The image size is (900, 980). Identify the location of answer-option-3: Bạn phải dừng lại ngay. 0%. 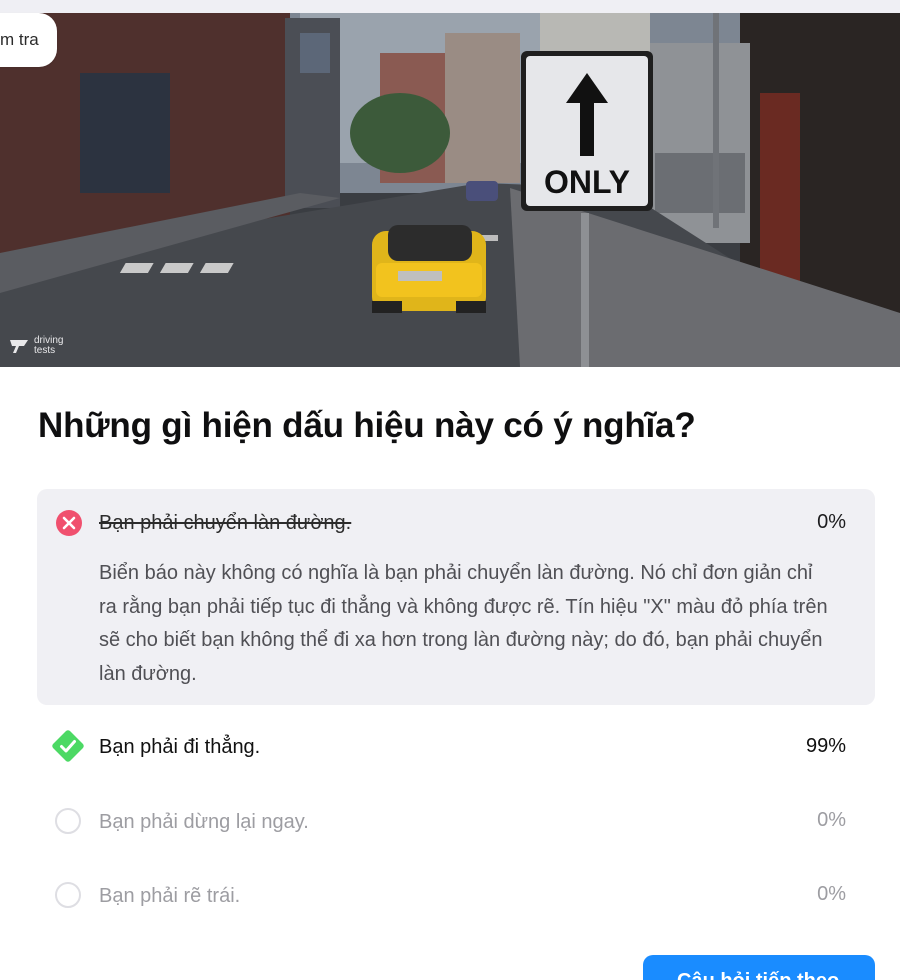
(450, 823).